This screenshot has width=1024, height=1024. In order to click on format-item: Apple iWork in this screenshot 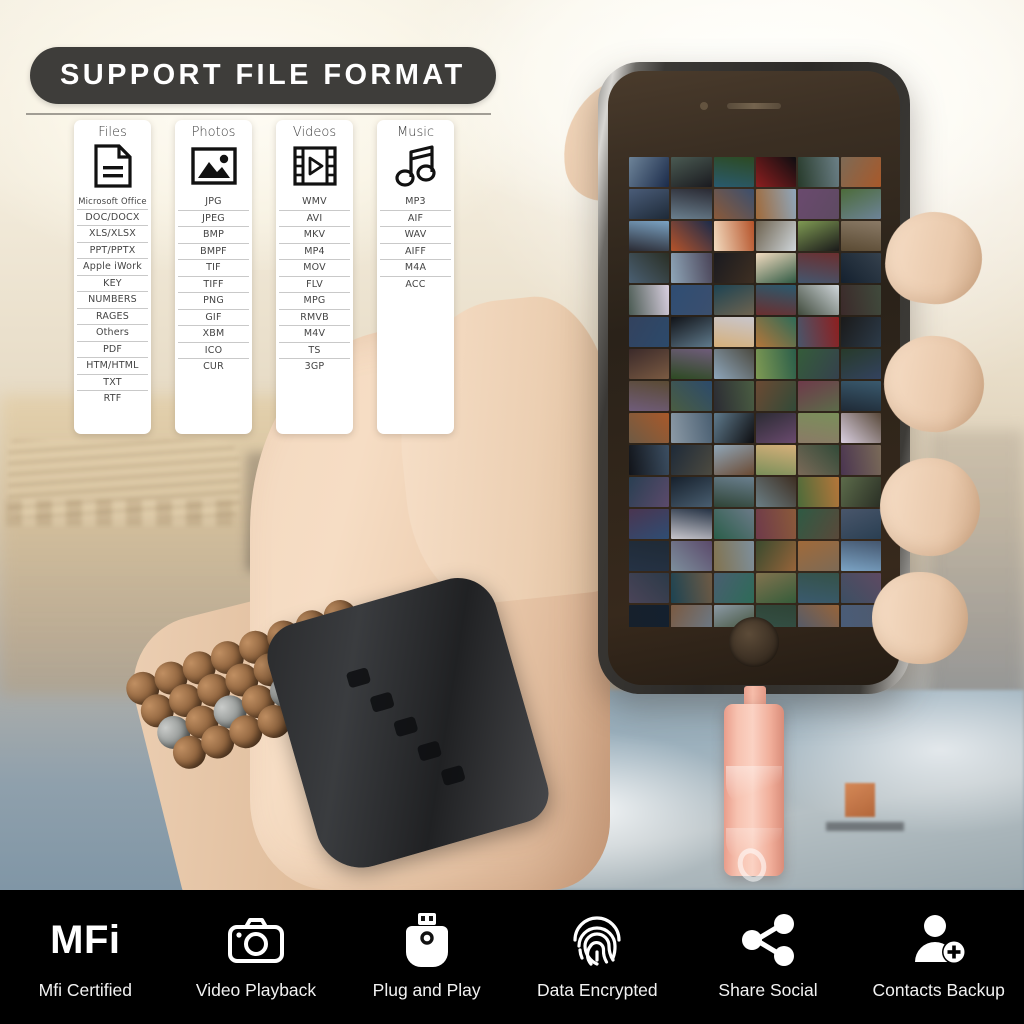, I will do `click(112, 267)`.